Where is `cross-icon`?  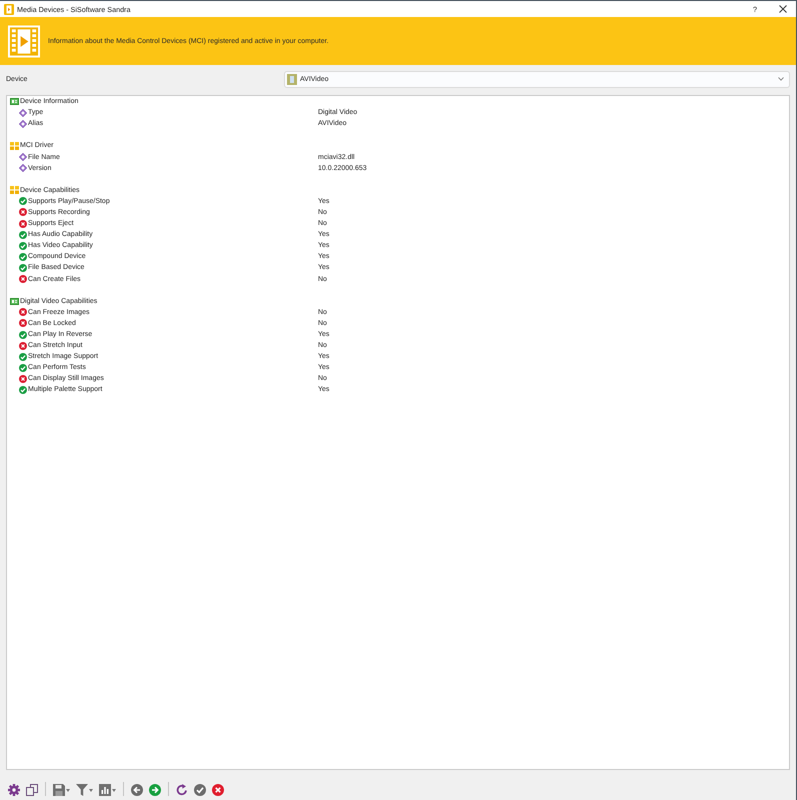
cross-icon is located at coordinates (218, 790).